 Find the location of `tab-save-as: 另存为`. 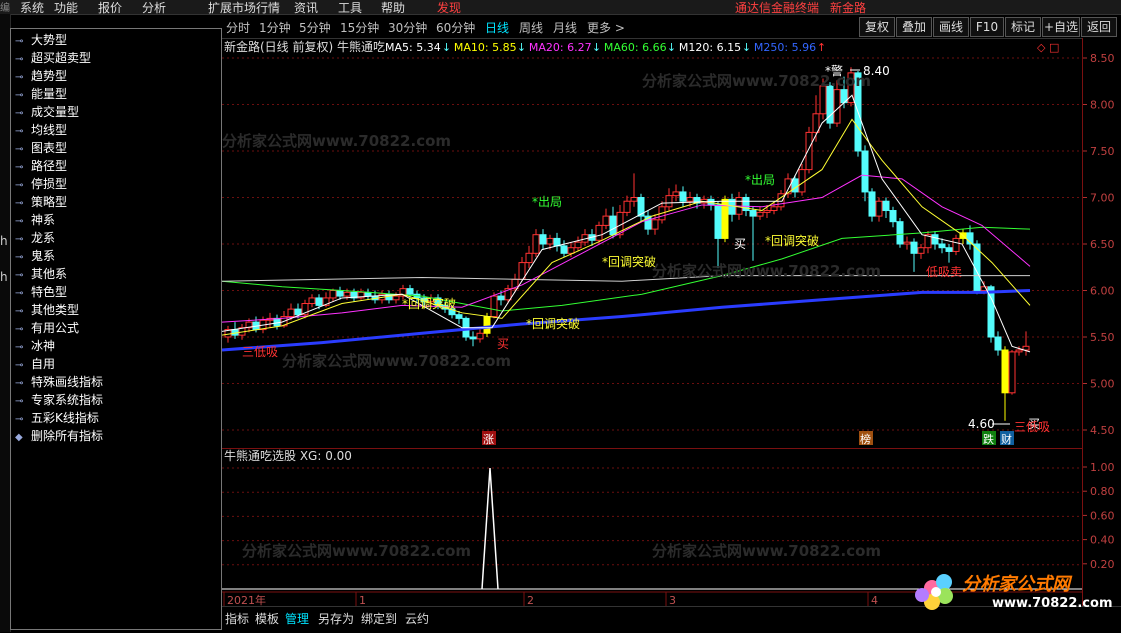

tab-save-as: 另存为 is located at coordinates (336, 618).